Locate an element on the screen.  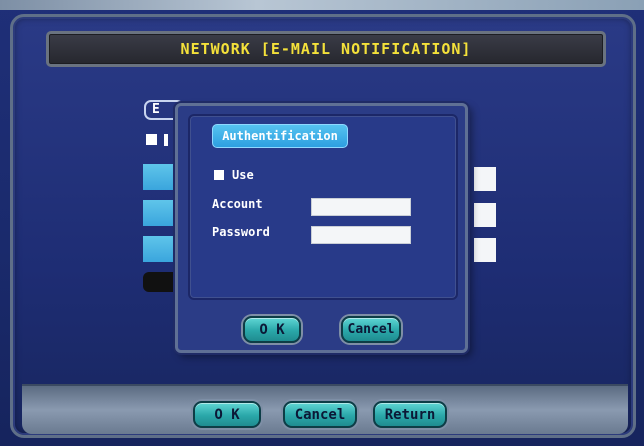
page-title: NETWORK [E-MAIL NOTIFICATION] is located at coordinates (326, 49).